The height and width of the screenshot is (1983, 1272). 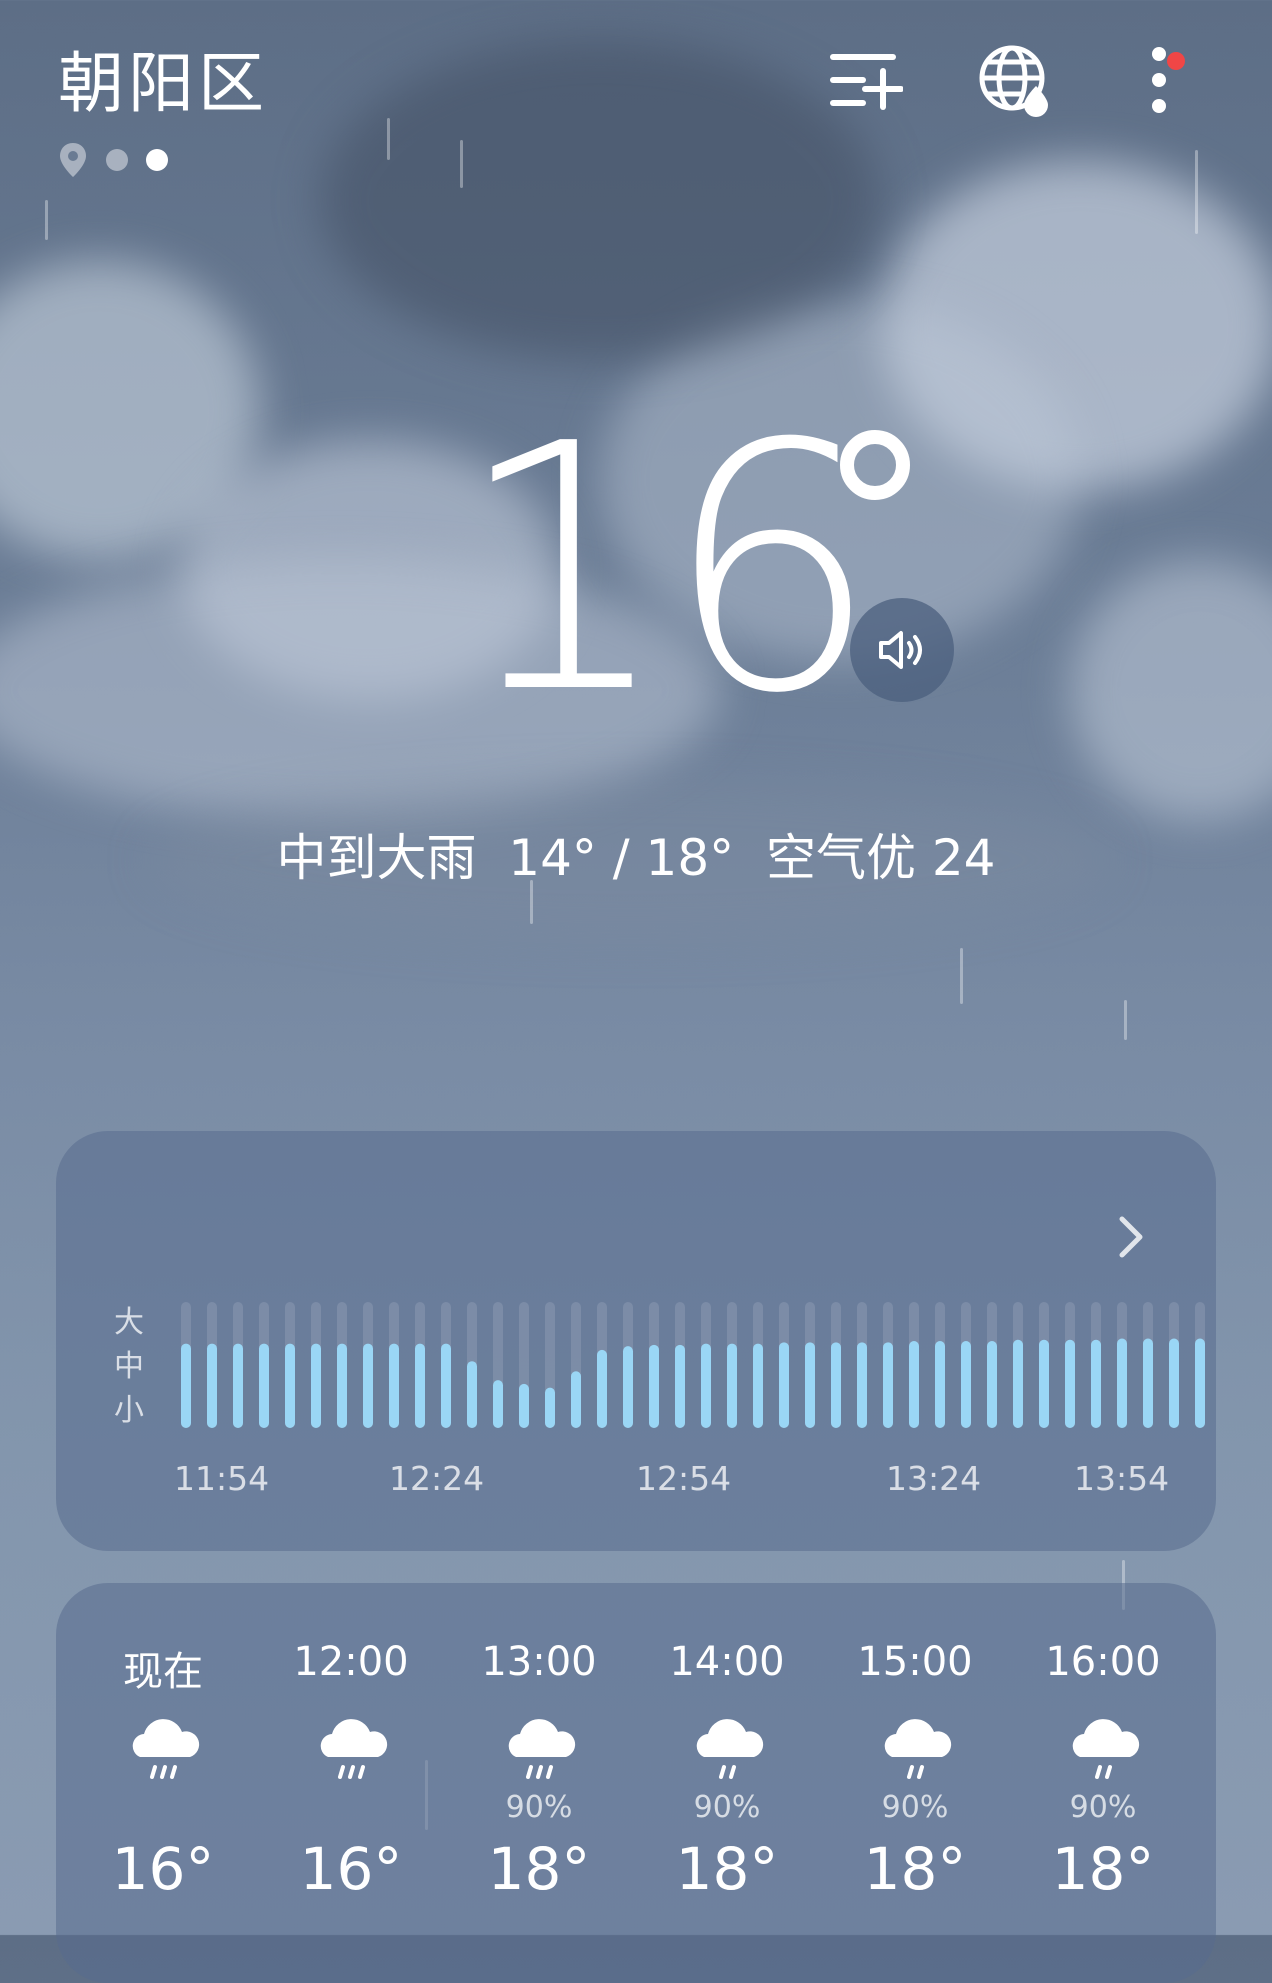 I want to click on page-dot, so click(x=117, y=160).